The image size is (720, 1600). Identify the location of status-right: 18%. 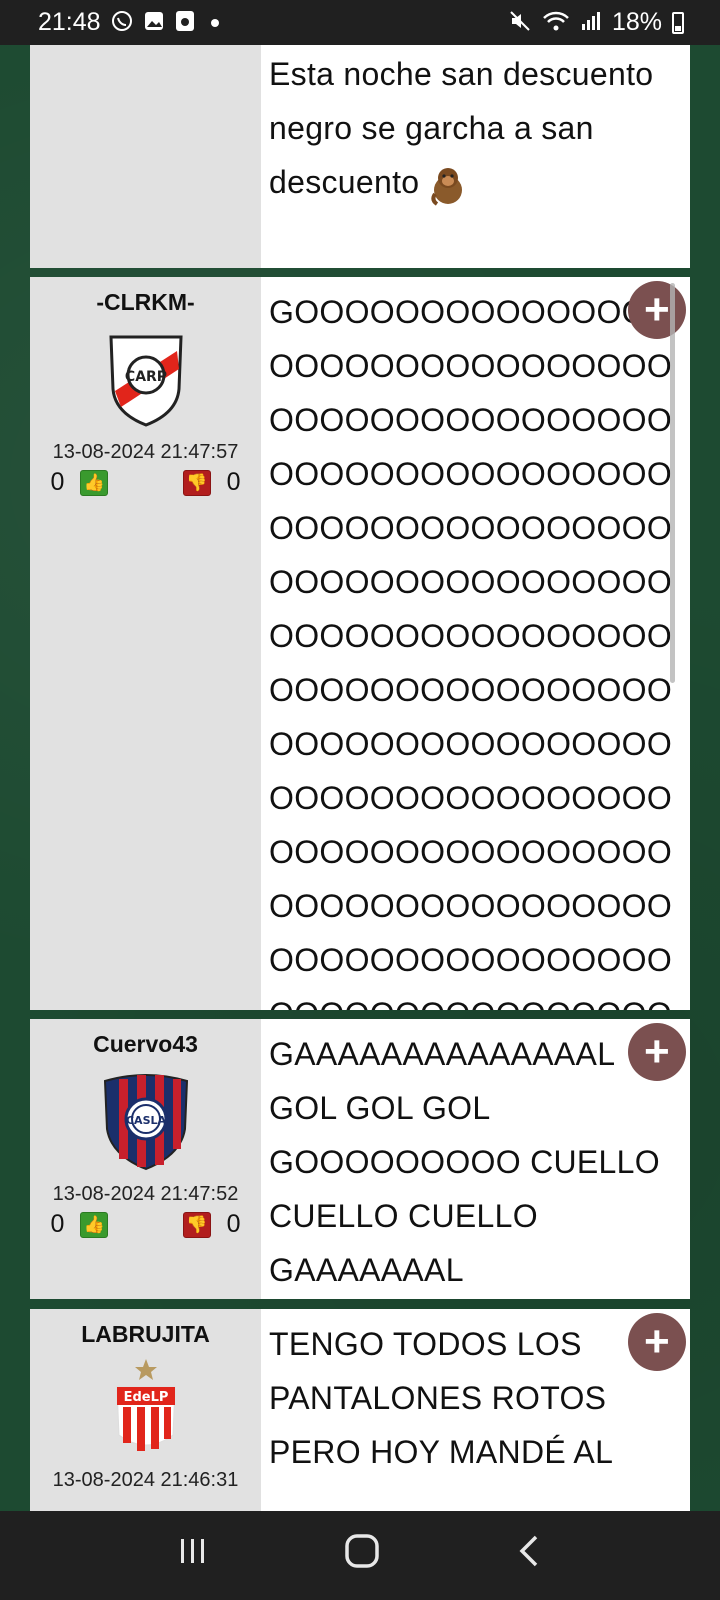
(596, 22).